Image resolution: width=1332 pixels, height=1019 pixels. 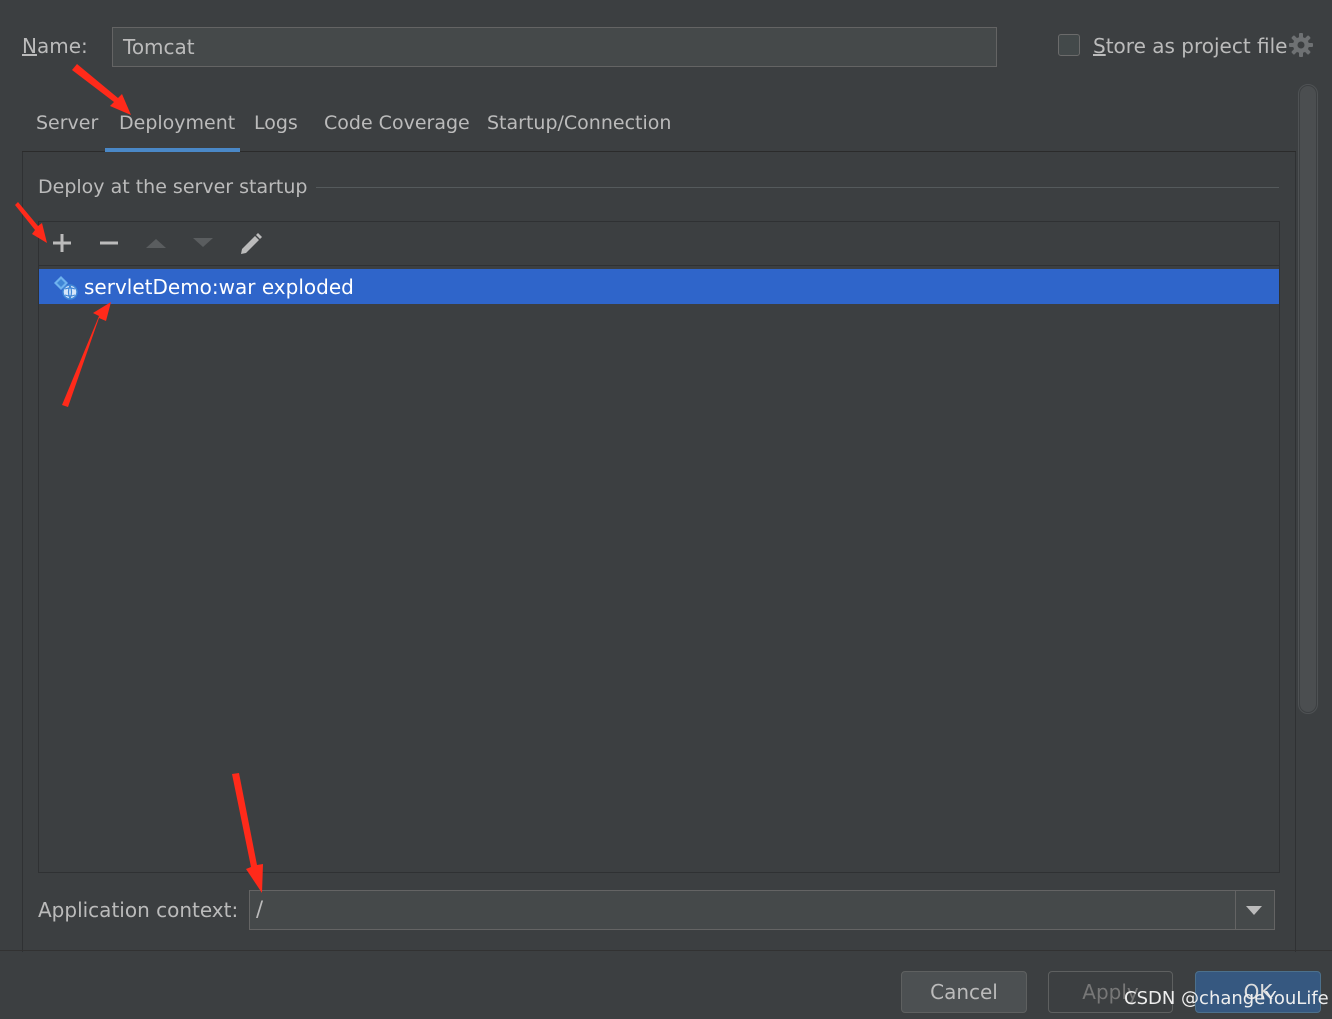 What do you see at coordinates (251, 243) in the screenshot?
I see `pencil-icon` at bounding box center [251, 243].